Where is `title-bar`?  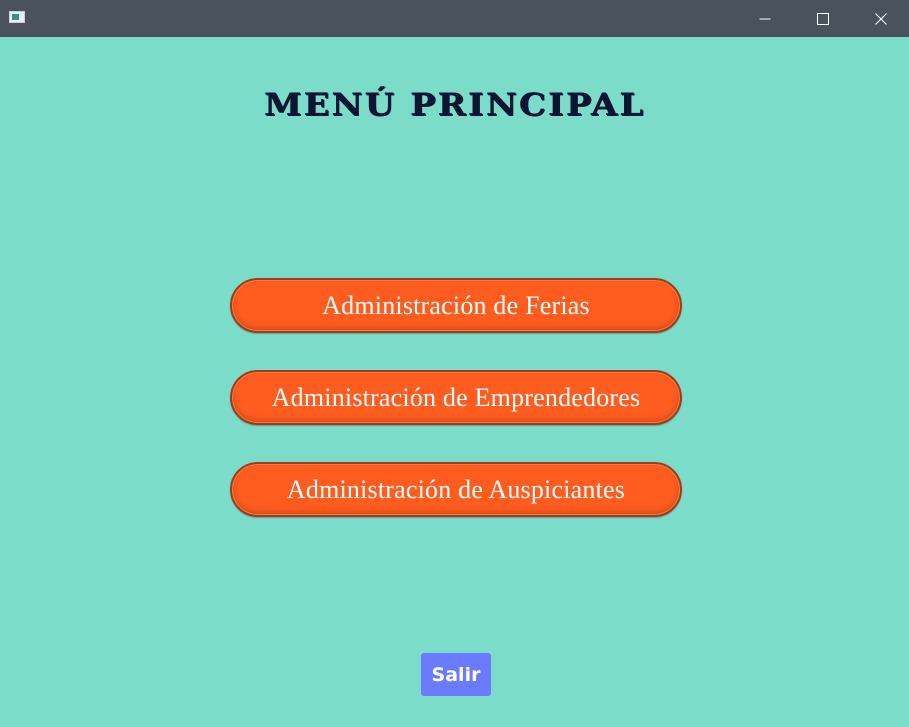
title-bar is located at coordinates (454, 18).